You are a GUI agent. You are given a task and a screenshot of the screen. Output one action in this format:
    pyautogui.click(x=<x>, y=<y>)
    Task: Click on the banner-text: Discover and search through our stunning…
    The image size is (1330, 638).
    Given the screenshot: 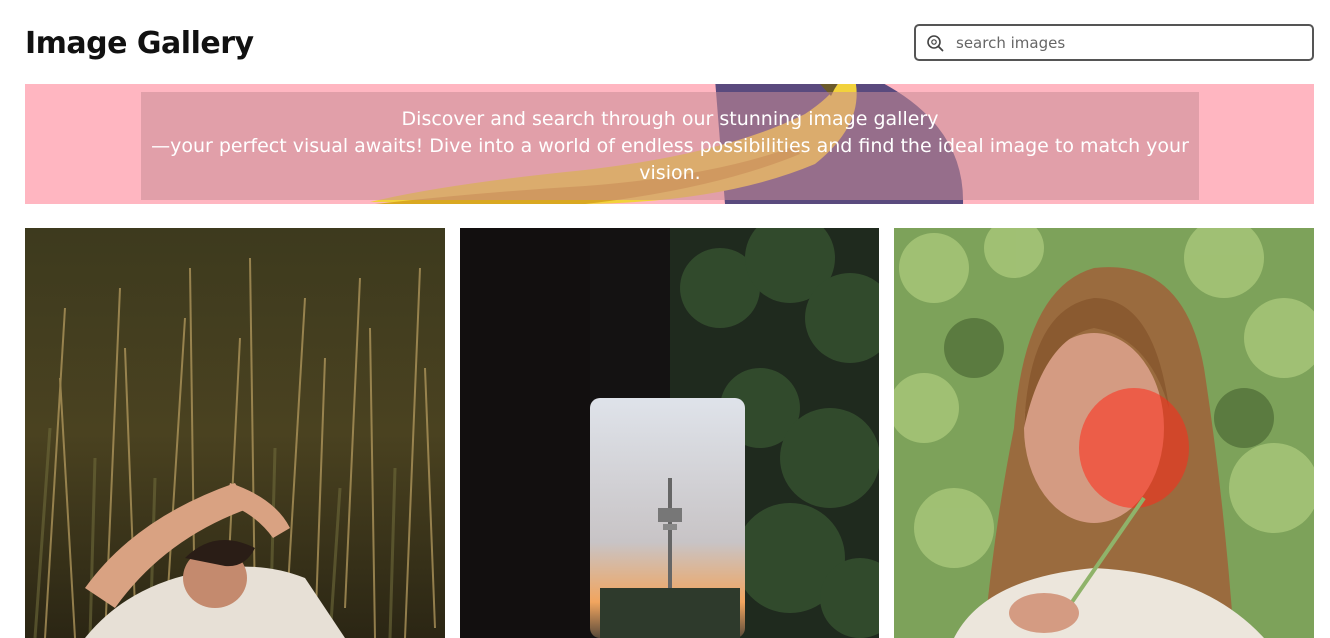 What is the action you would take?
    pyautogui.click(x=670, y=146)
    